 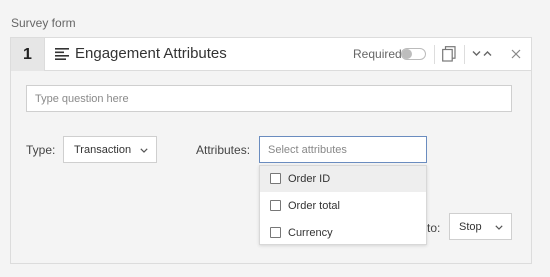 I want to click on text-lines-icon, so click(x=62, y=54).